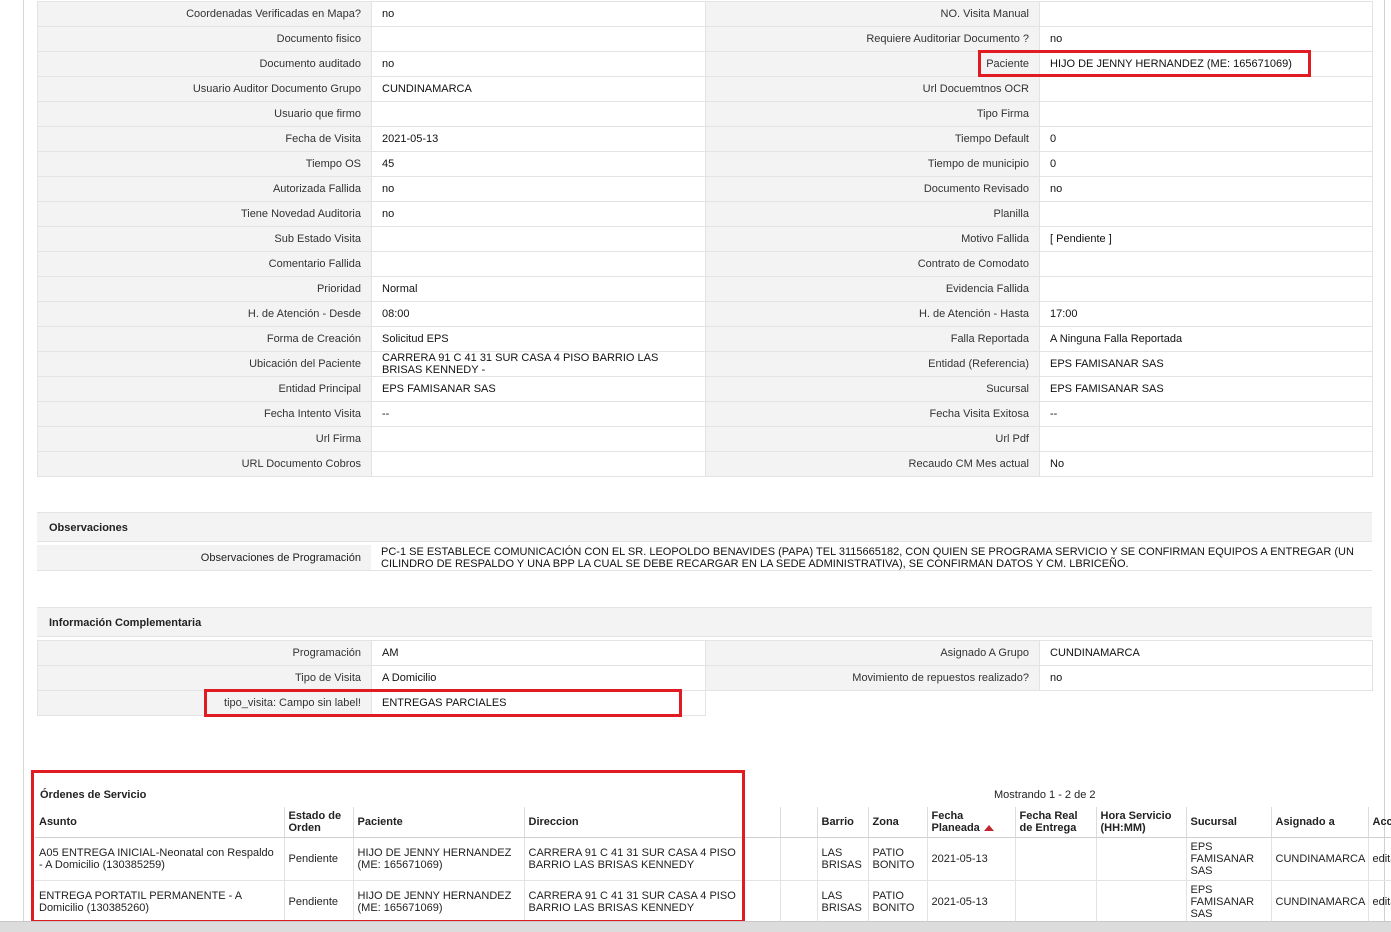  I want to click on field-label: Entidad (Referencia), so click(872, 364).